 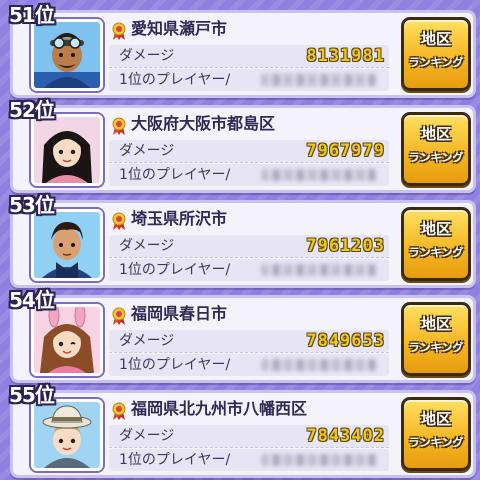 I want to click on damage-value: 7967979, so click(x=345, y=151).